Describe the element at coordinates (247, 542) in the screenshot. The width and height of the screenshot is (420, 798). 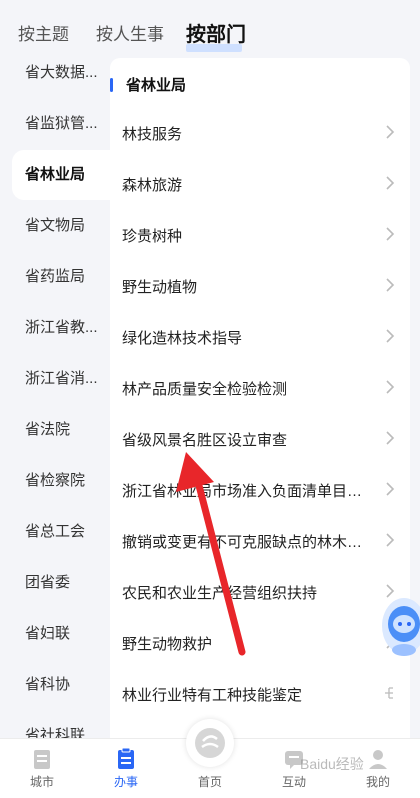
I see `service-item-label: 撤销或变更有不可克服缺点的林木良种` at that location.